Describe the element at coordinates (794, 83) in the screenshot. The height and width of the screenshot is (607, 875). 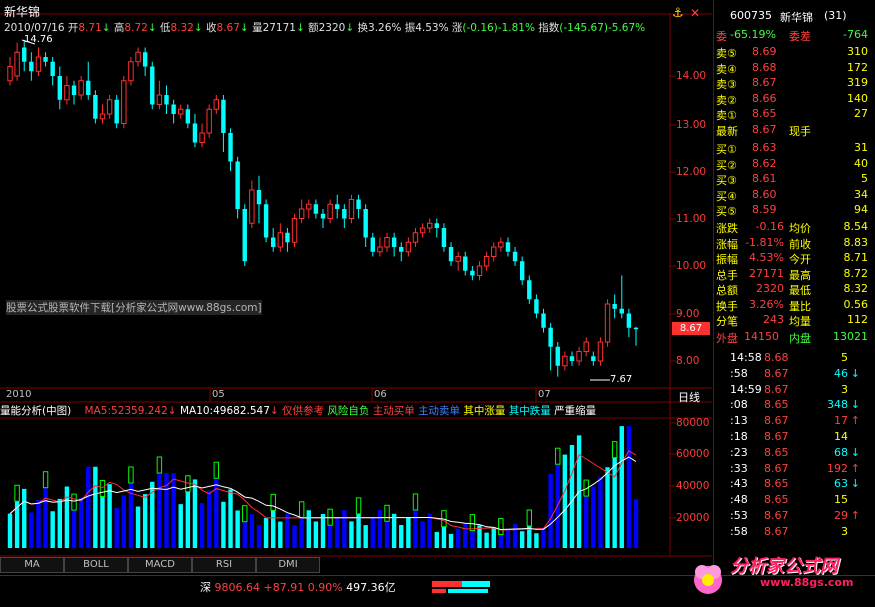
I see `ask-row: 卖③ 8.67 319` at that location.